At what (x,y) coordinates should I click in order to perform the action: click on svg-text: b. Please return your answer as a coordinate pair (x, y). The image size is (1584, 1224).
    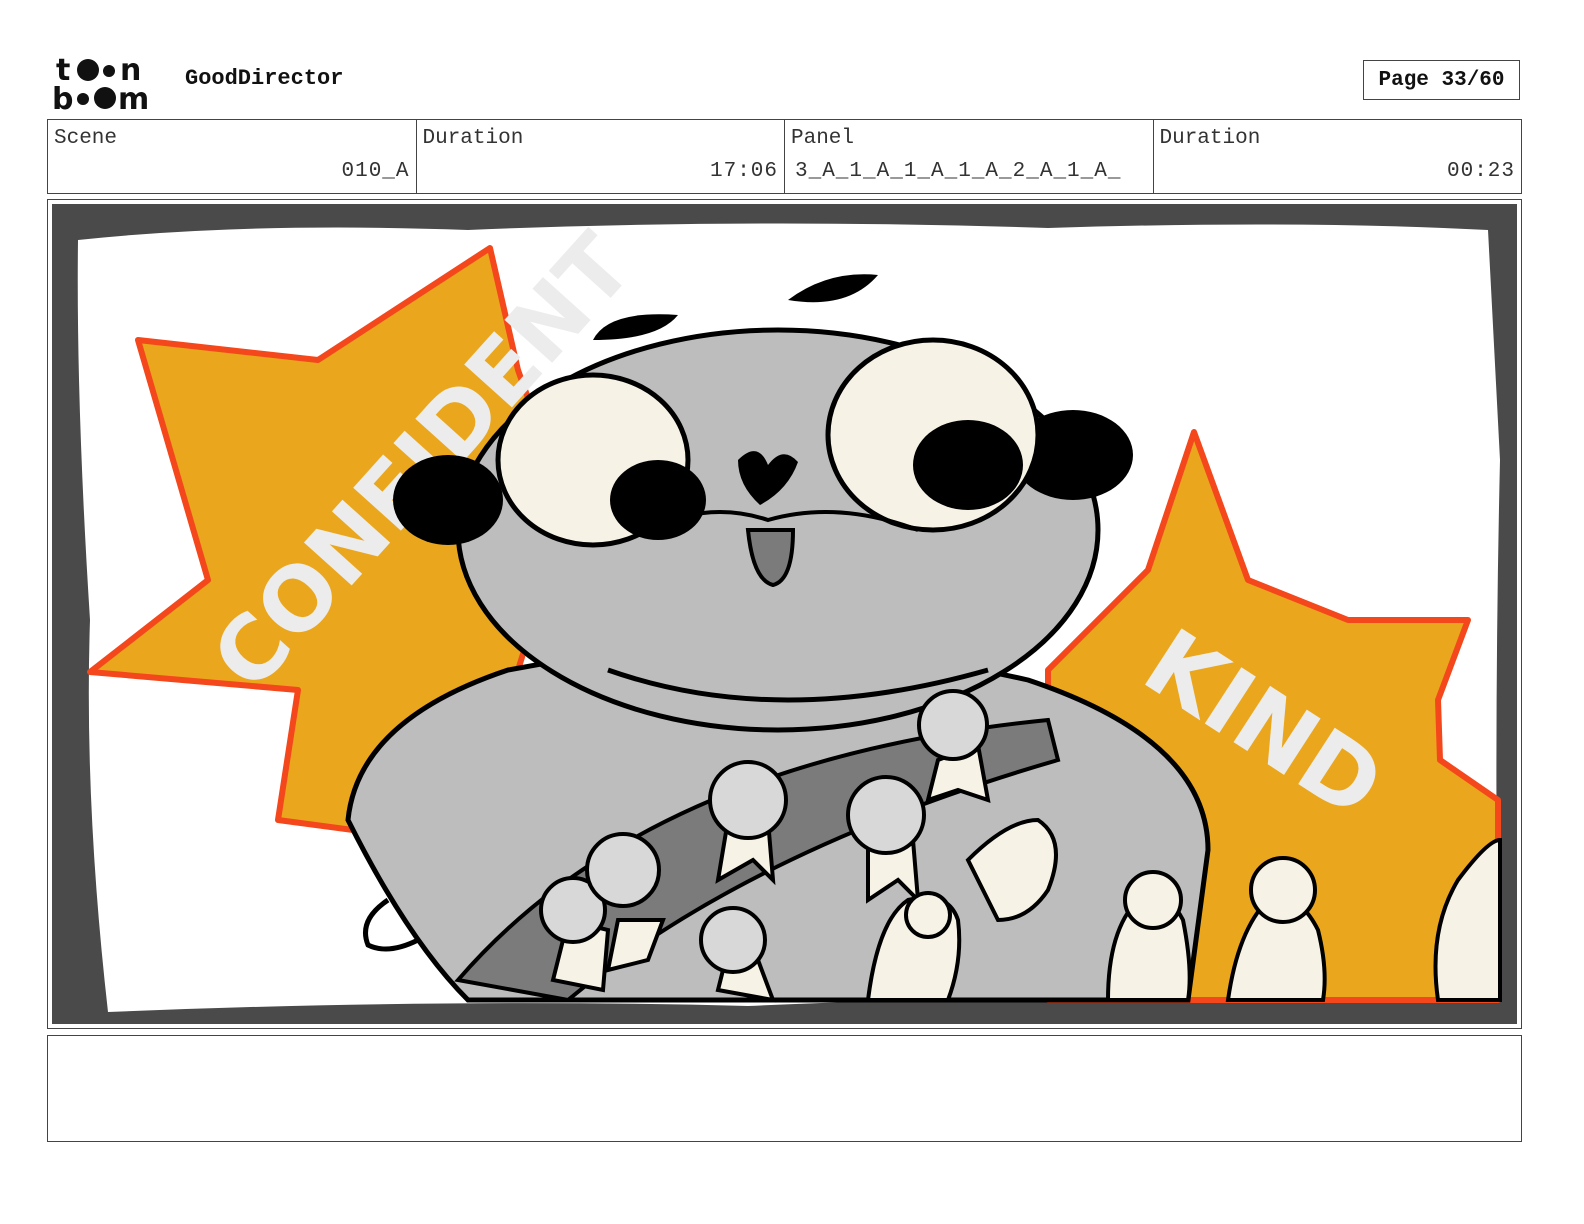
    Looking at the image, I should click on (62, 97).